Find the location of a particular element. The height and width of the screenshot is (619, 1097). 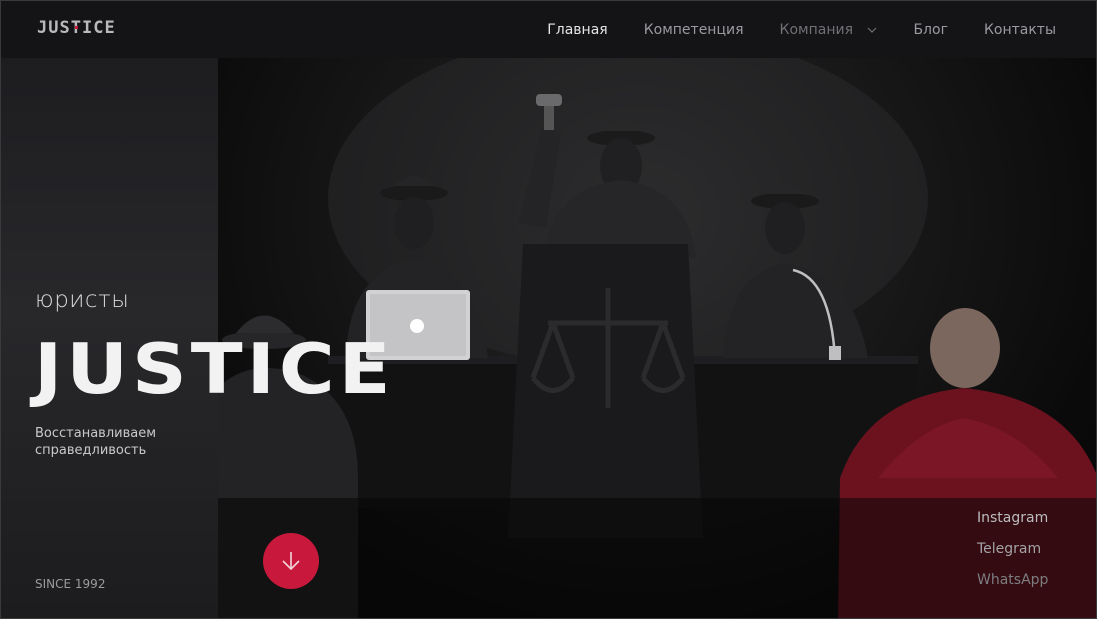

logo-part: JUS is located at coordinates (54, 28).